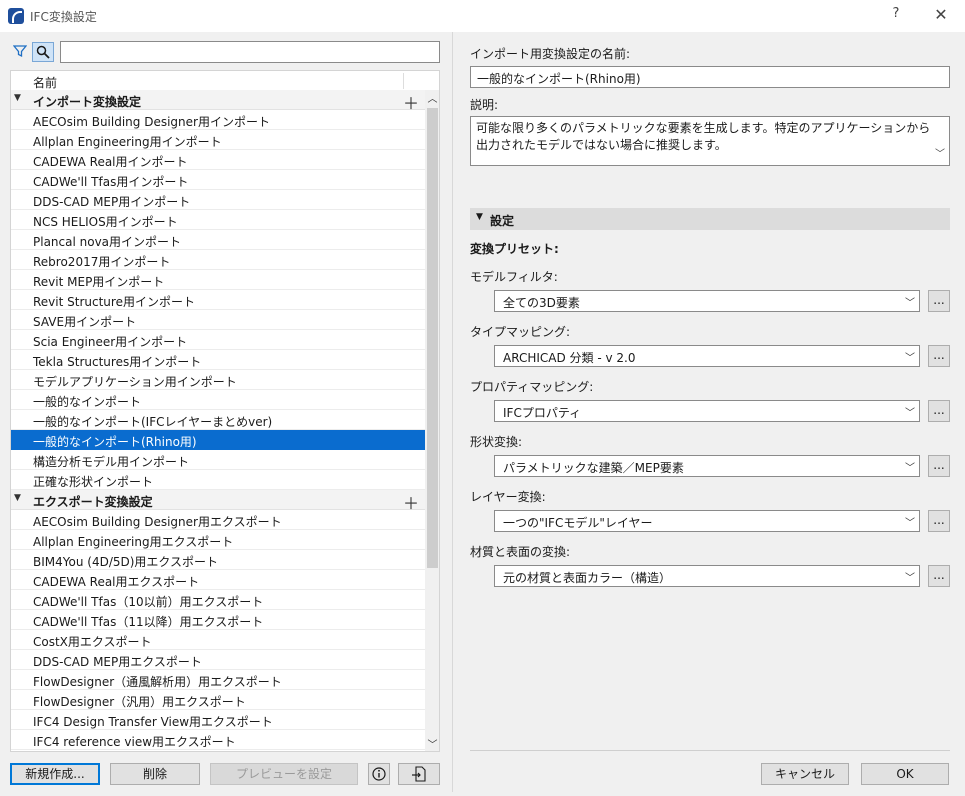 Image resolution: width=965 pixels, height=796 pixels. Describe the element at coordinates (218, 640) in the screenshot. I see `list-item: CostX用エクスポート` at that location.